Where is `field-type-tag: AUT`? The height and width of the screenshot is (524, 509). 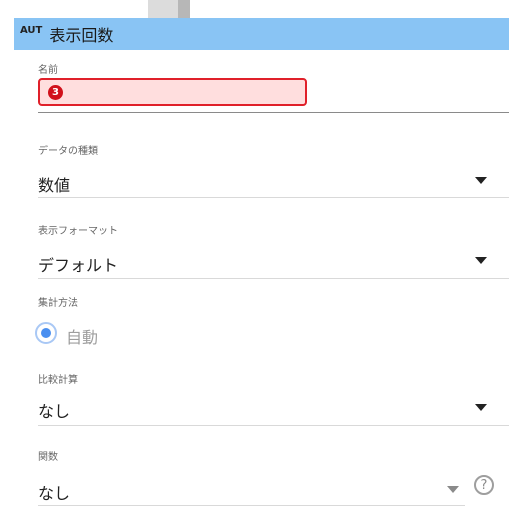 field-type-tag: AUT is located at coordinates (31, 30).